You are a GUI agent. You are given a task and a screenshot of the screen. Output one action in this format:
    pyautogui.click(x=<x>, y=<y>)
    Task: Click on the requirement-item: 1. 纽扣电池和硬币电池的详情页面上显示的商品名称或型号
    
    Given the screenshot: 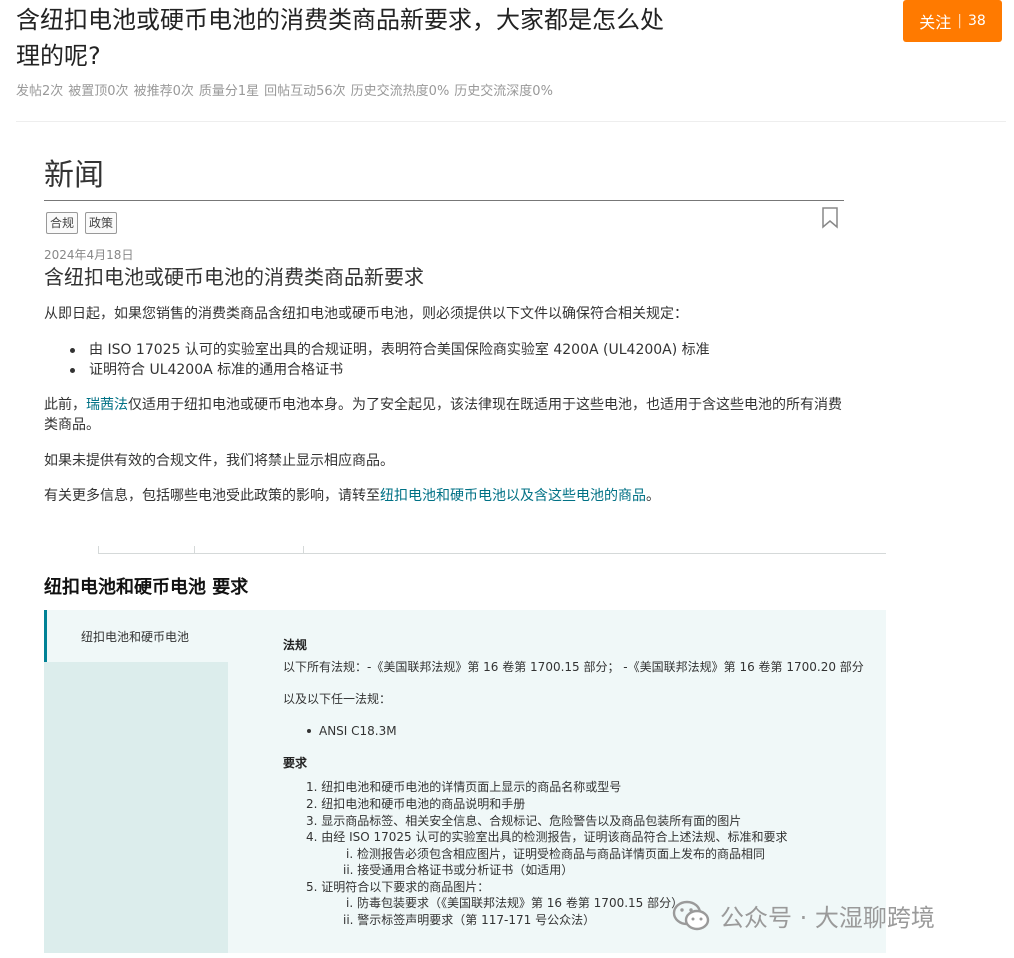 What is the action you would take?
    pyautogui.click(x=464, y=787)
    